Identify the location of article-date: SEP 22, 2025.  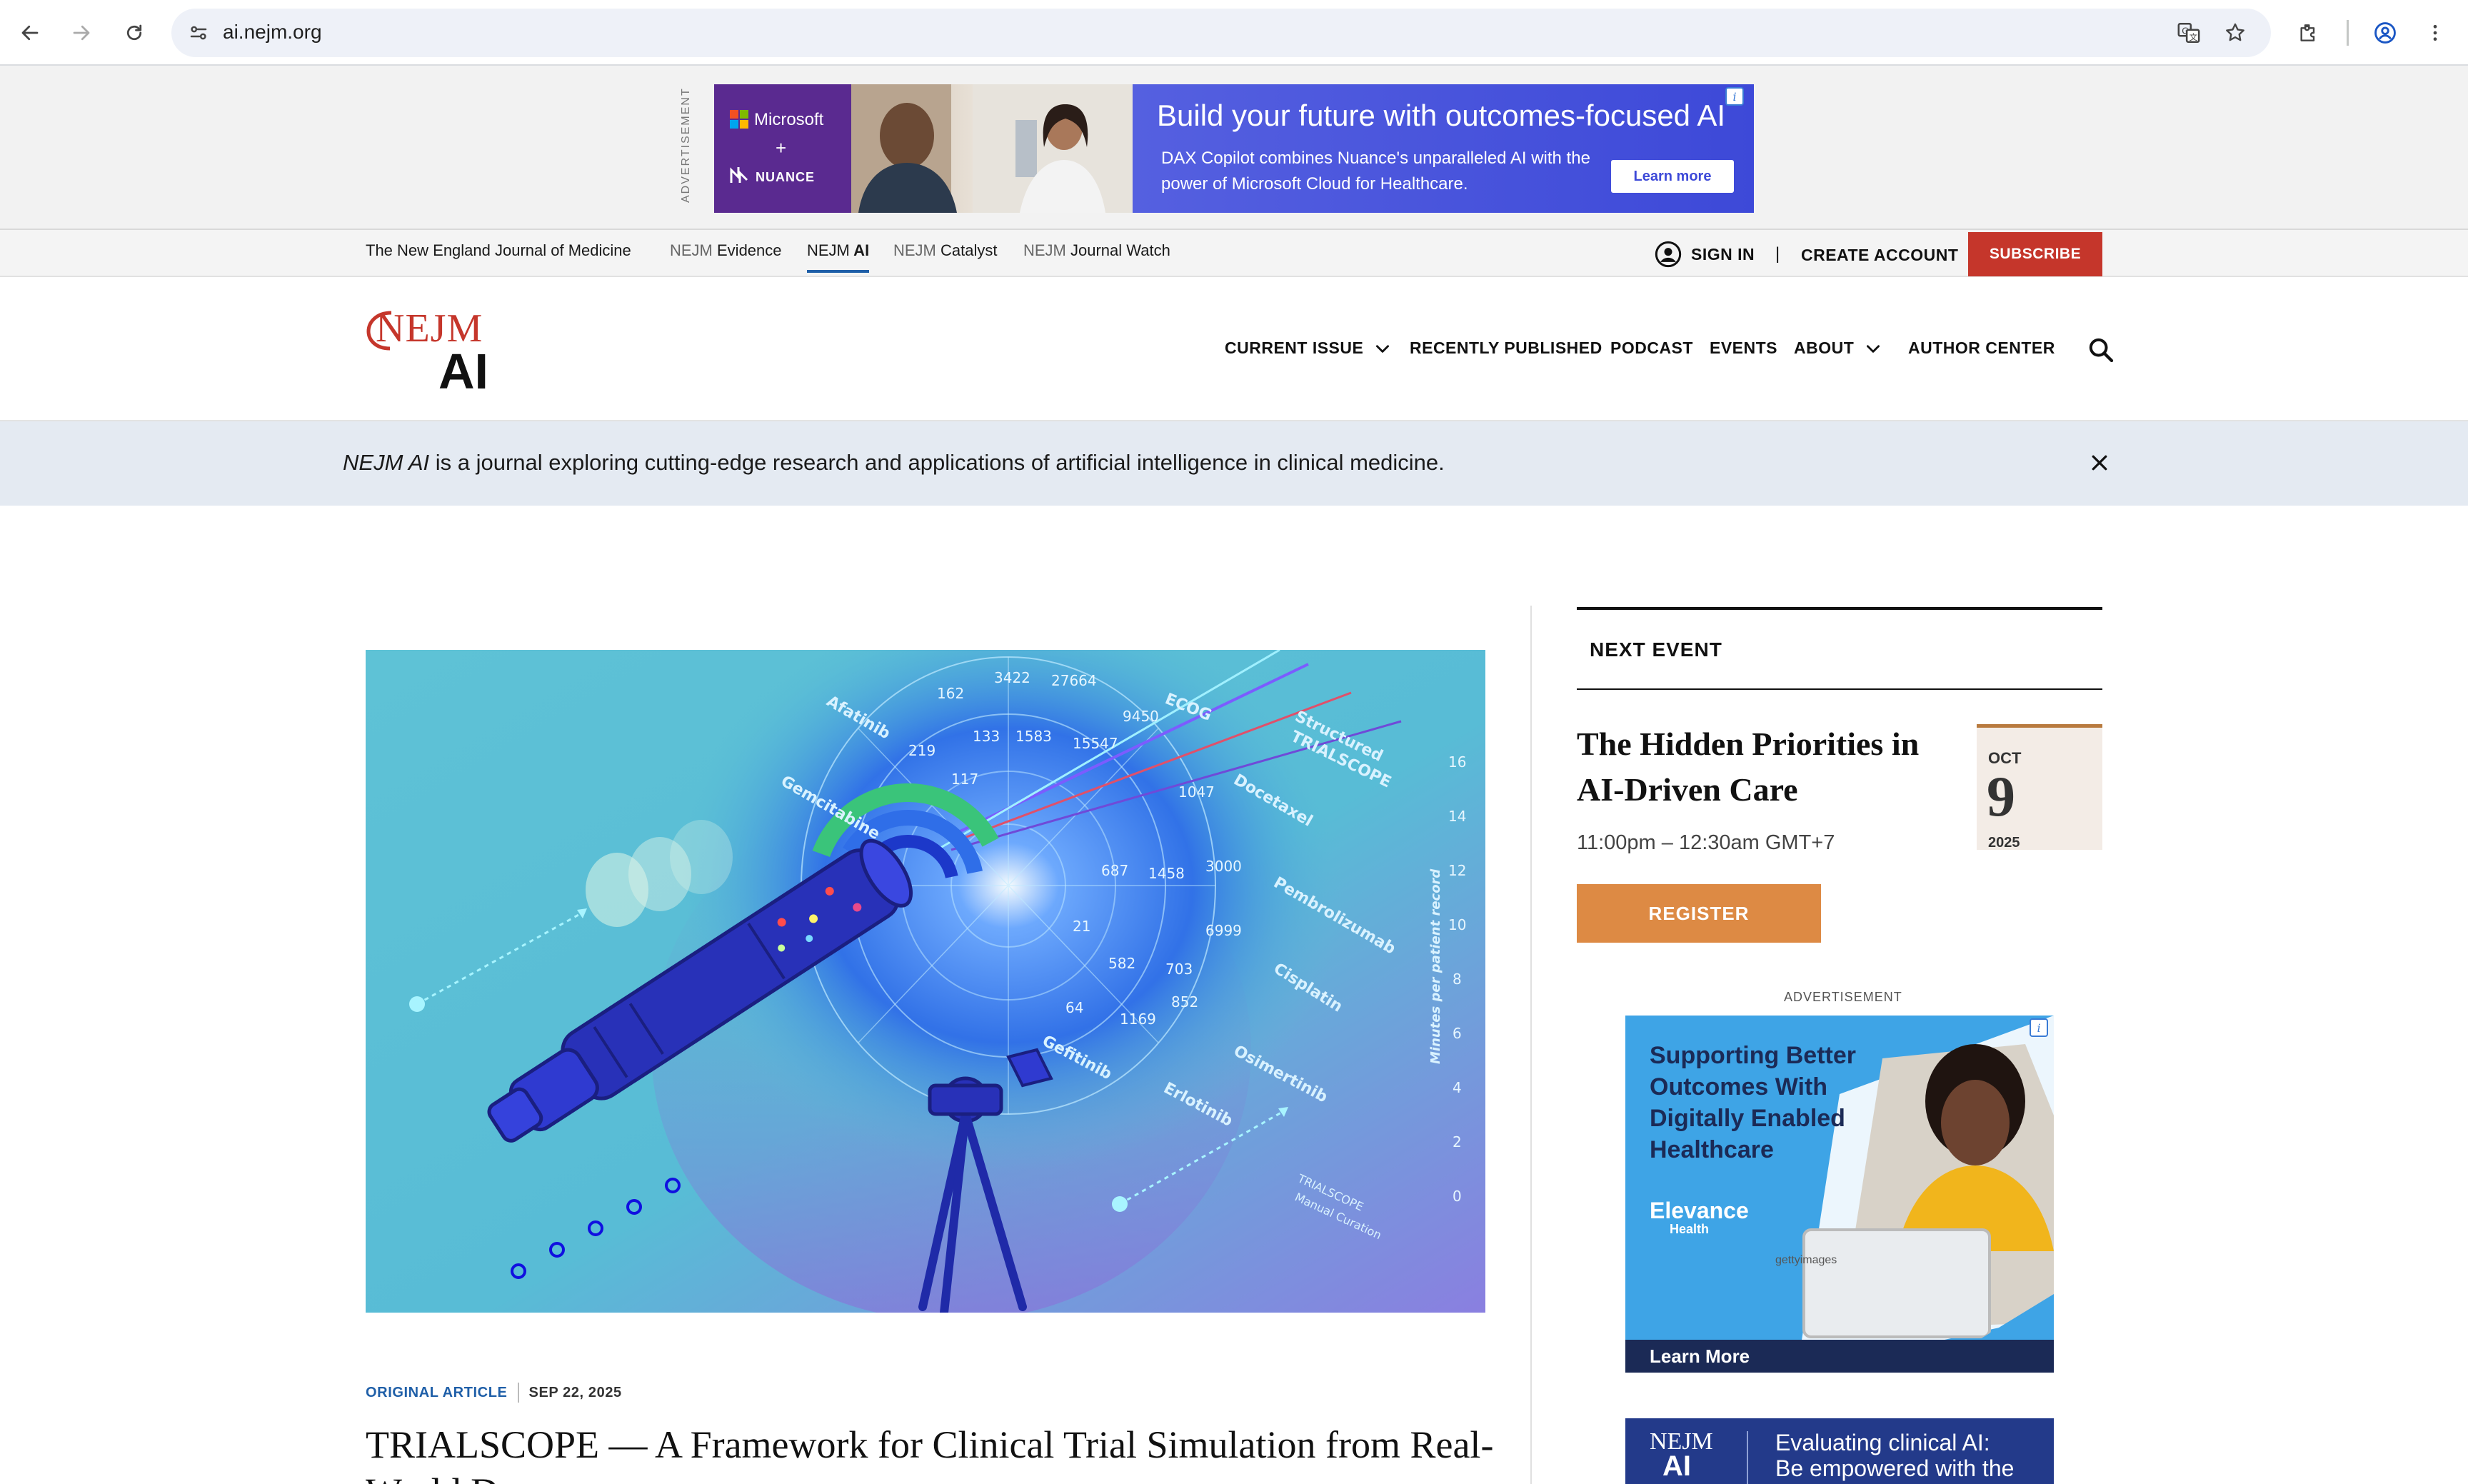
(575, 1392).